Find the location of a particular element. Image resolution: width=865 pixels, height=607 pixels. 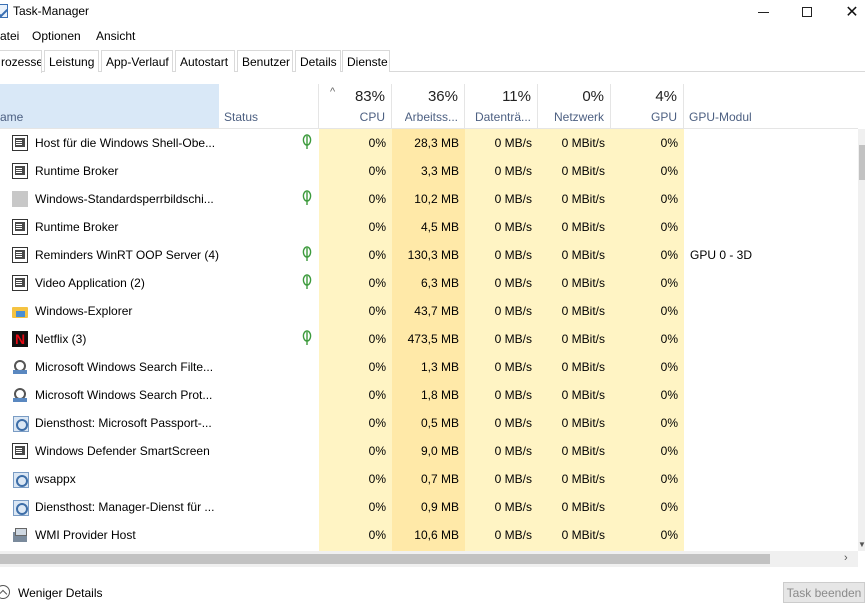

maximize-button is located at coordinates (807, 12).